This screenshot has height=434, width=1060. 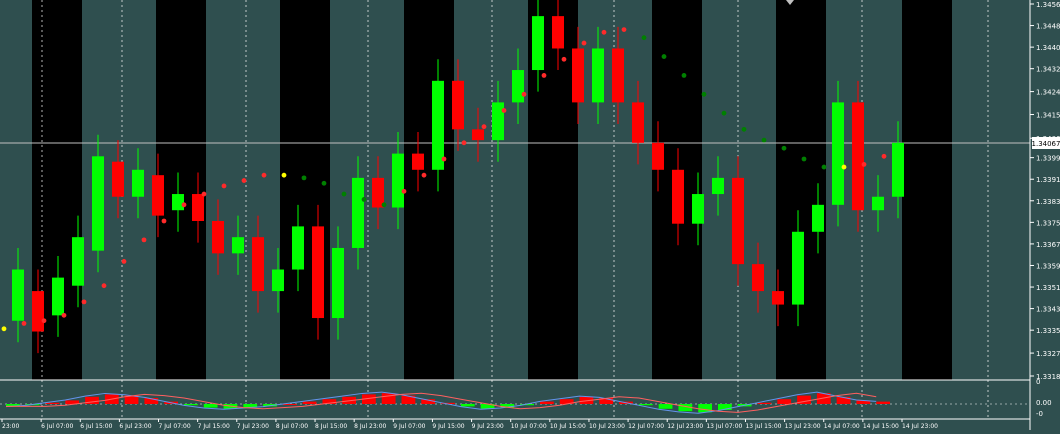 What do you see at coordinates (175, 426) in the screenshot?
I see `time-tick-label: 7 Jul 07:00` at bounding box center [175, 426].